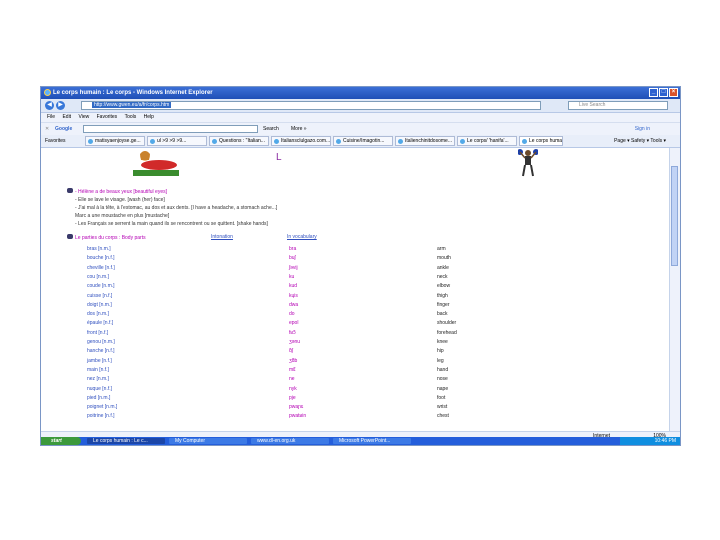 The width and height of the screenshot is (720, 540). I want to click on table-cell-phonetic: kɥis, so click(293, 295).